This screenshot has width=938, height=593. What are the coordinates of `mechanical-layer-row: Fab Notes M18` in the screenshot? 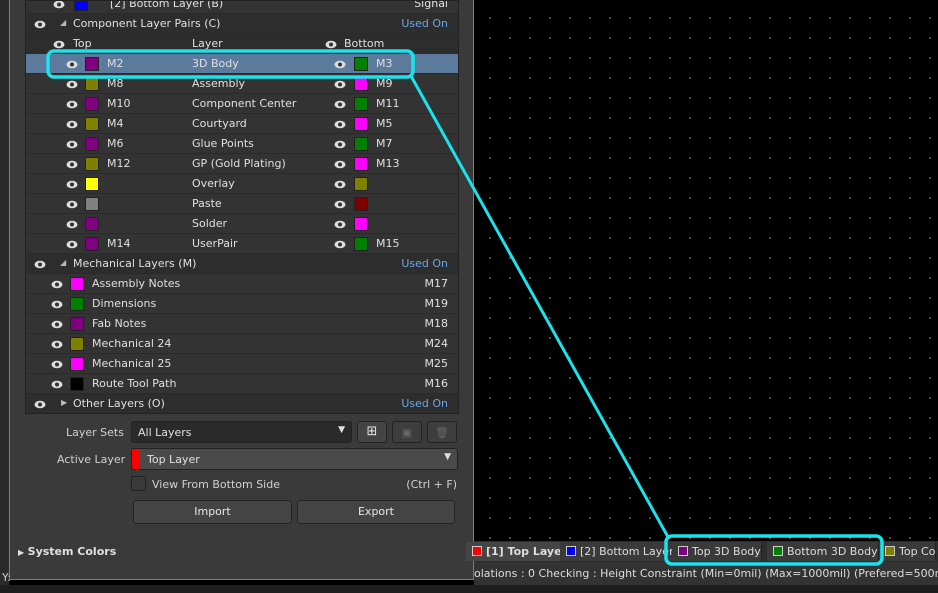 It's located at (242, 324).